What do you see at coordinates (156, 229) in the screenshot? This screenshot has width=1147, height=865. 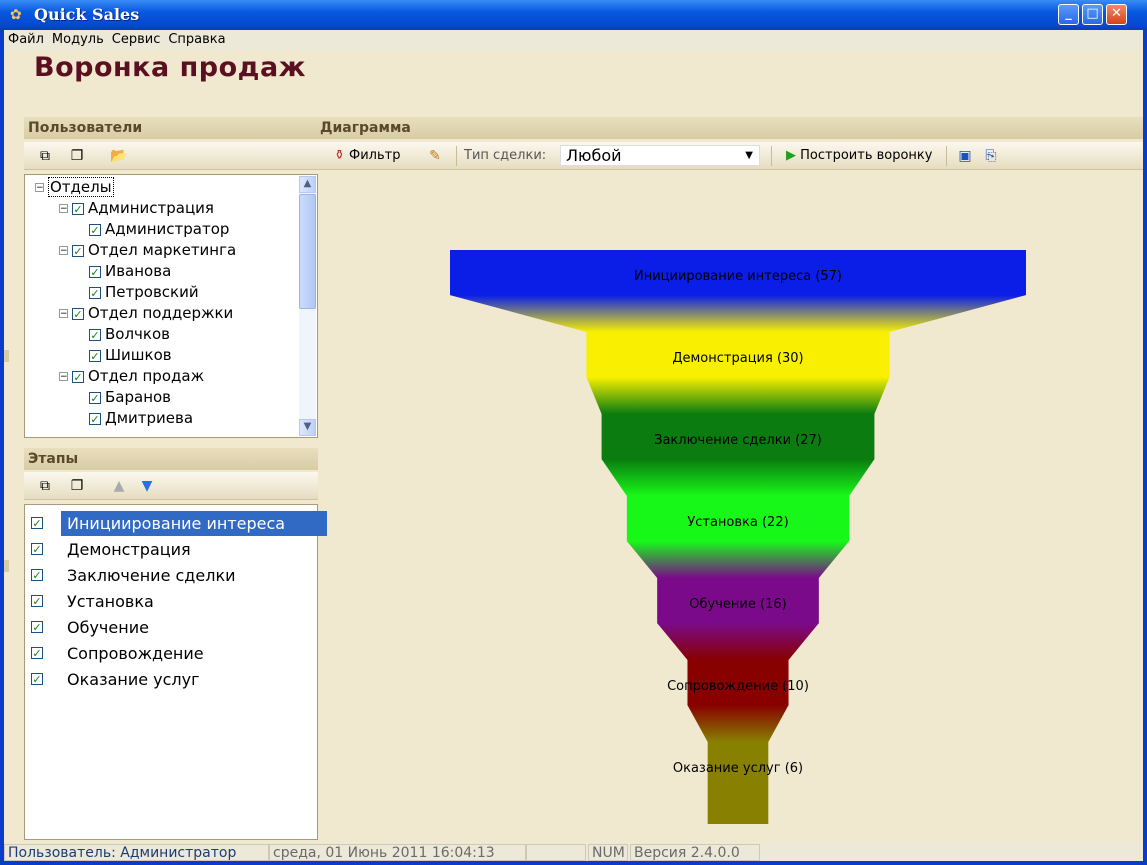 I see `tree-node: ✓ Администратор` at bounding box center [156, 229].